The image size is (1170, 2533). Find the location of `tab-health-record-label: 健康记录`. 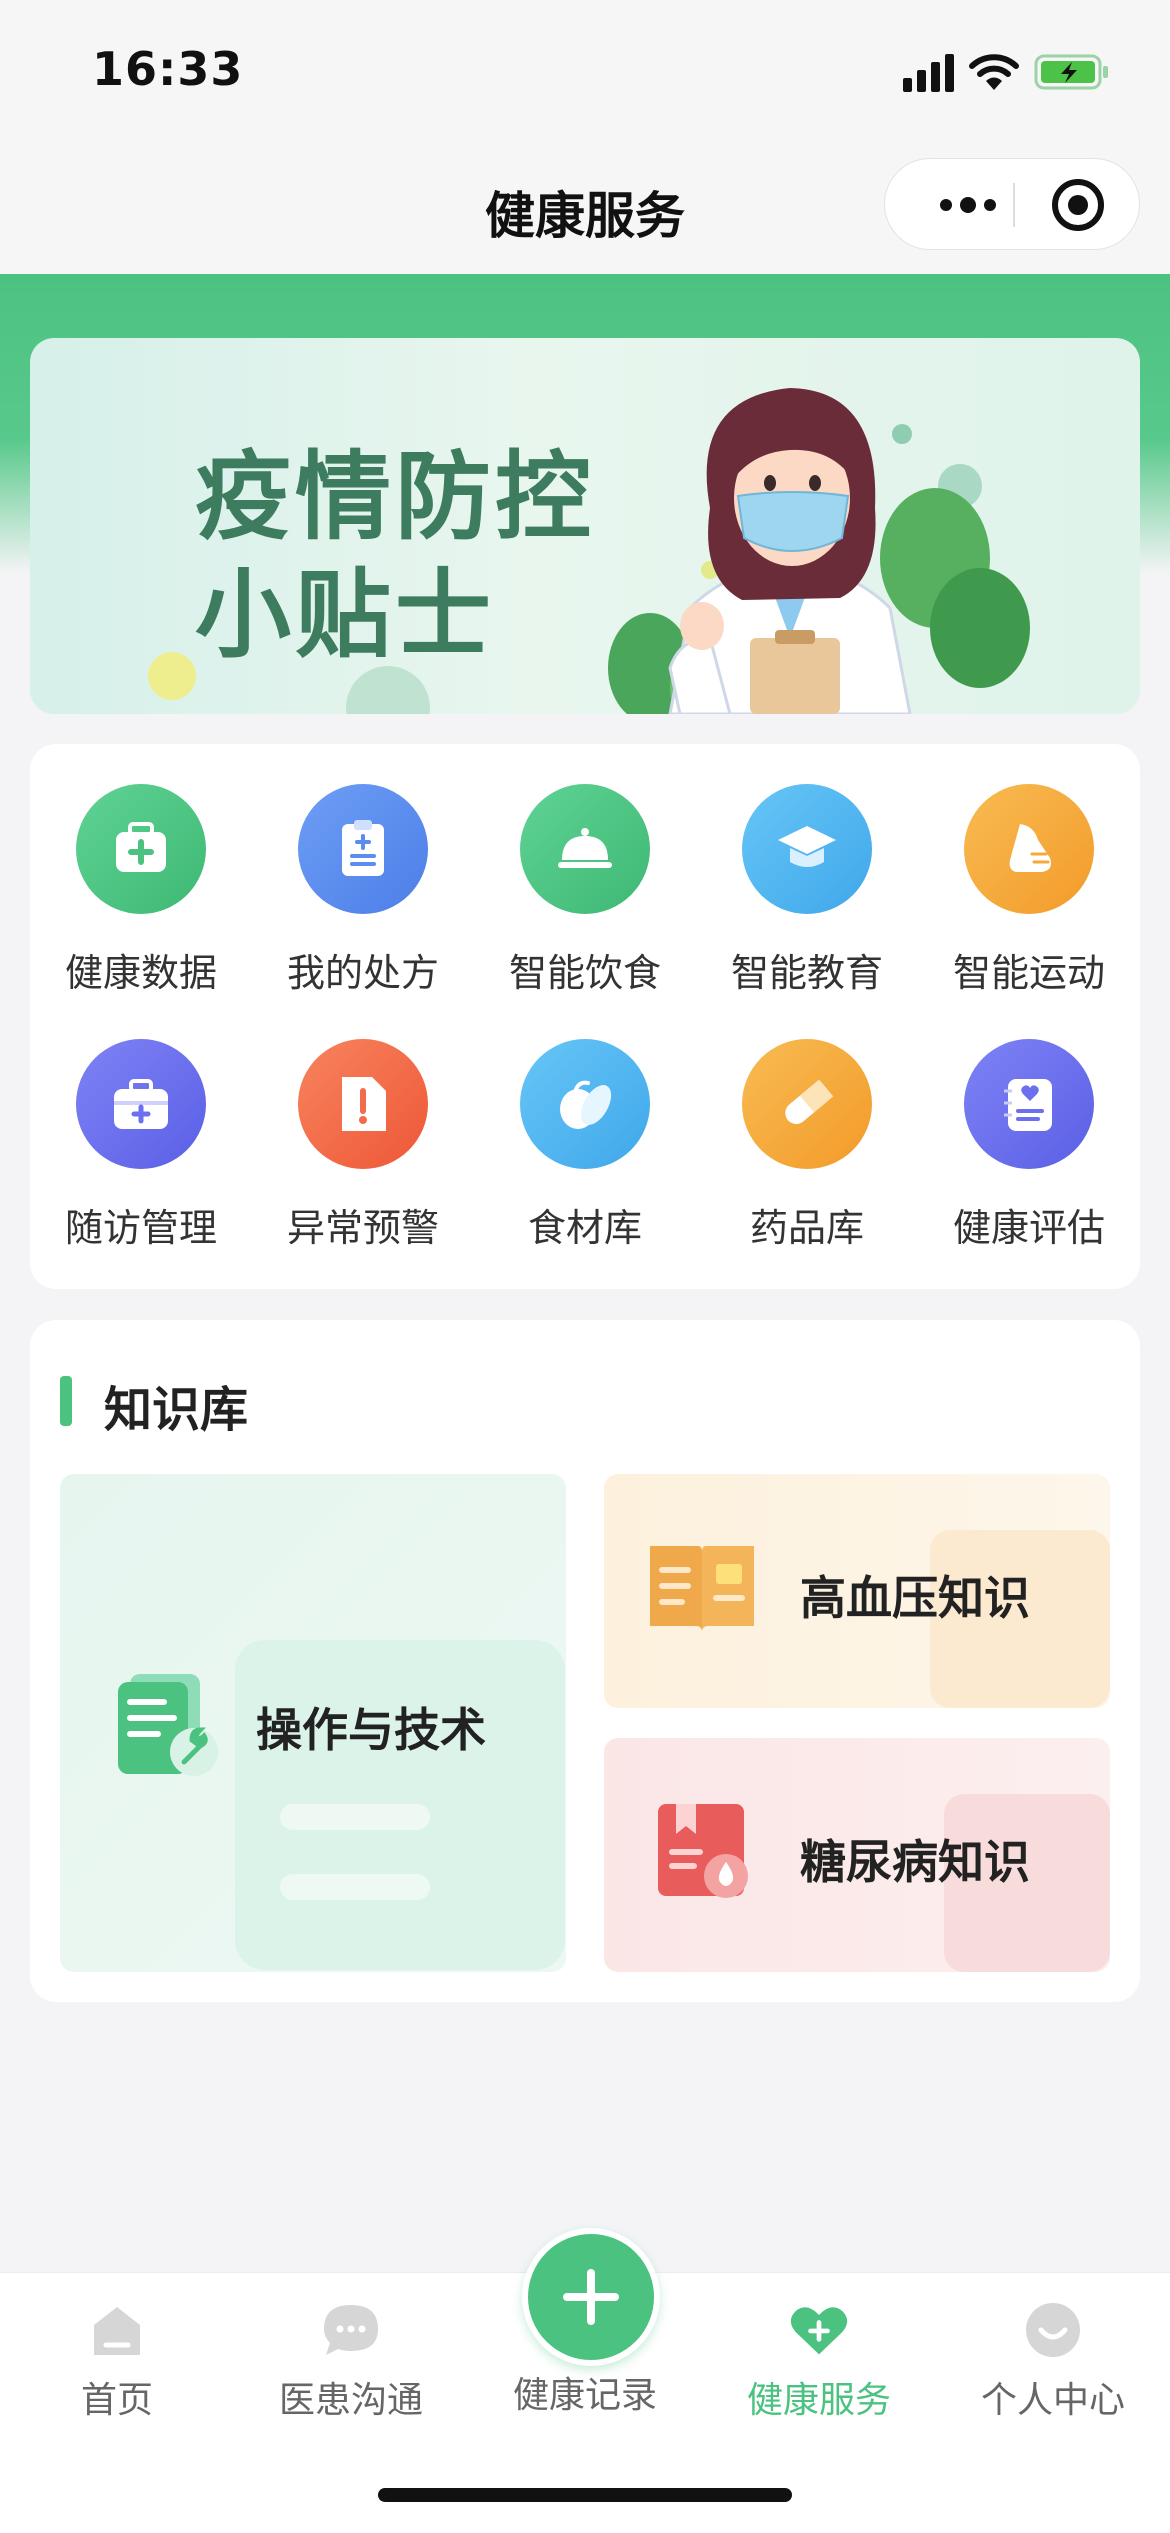

tab-health-record-label: 健康记录 is located at coordinates (584, 2395).